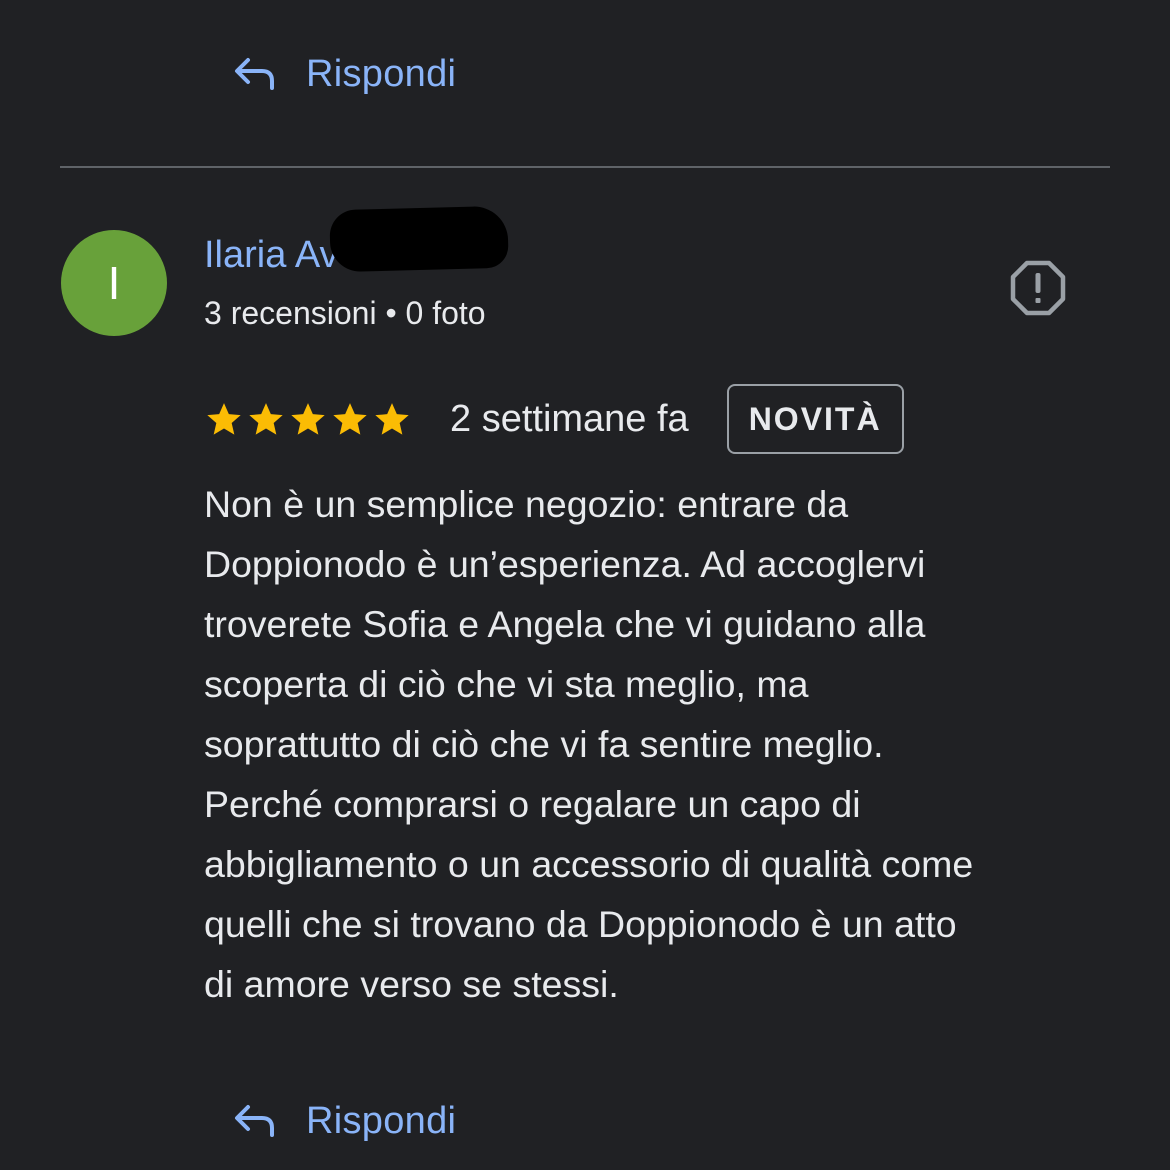 The width and height of the screenshot is (1170, 1170). What do you see at coordinates (411, 984) in the screenshot?
I see `review-text-line: di amore verso se stessi.` at bounding box center [411, 984].